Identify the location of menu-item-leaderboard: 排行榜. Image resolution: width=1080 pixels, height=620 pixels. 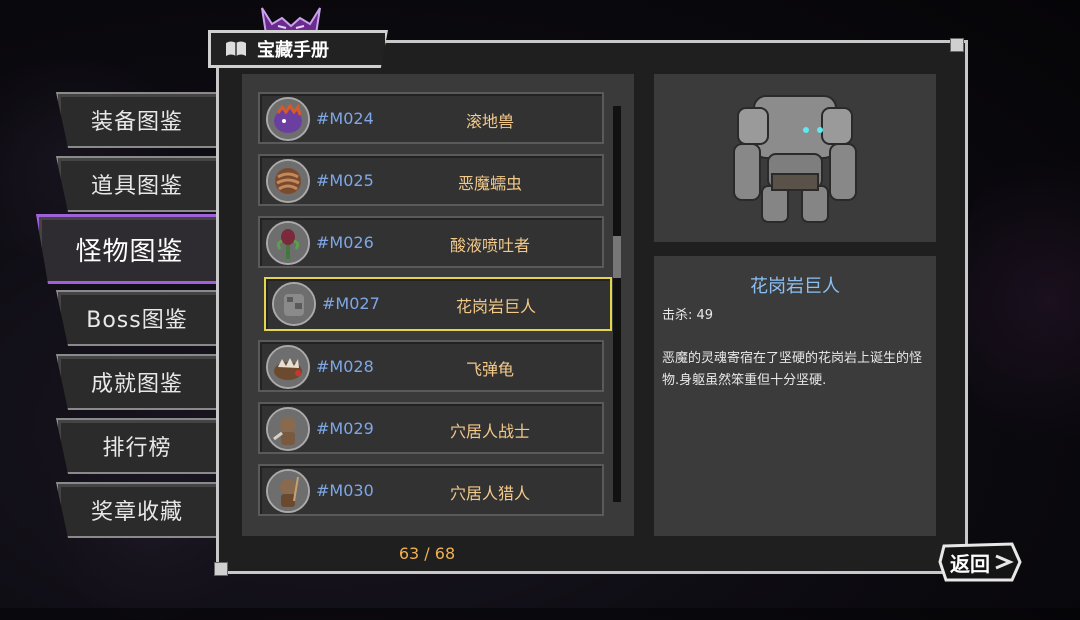
(136, 446).